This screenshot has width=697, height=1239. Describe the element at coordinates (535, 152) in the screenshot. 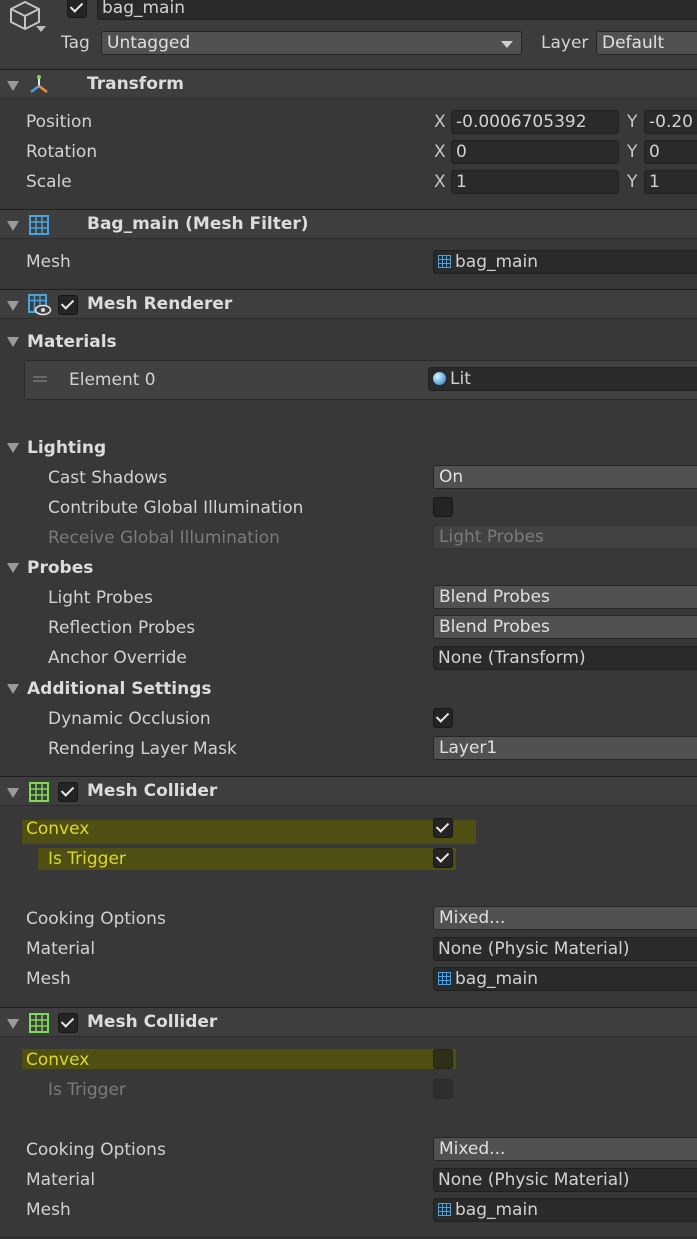

I see `rotation-x-field: 0` at that location.